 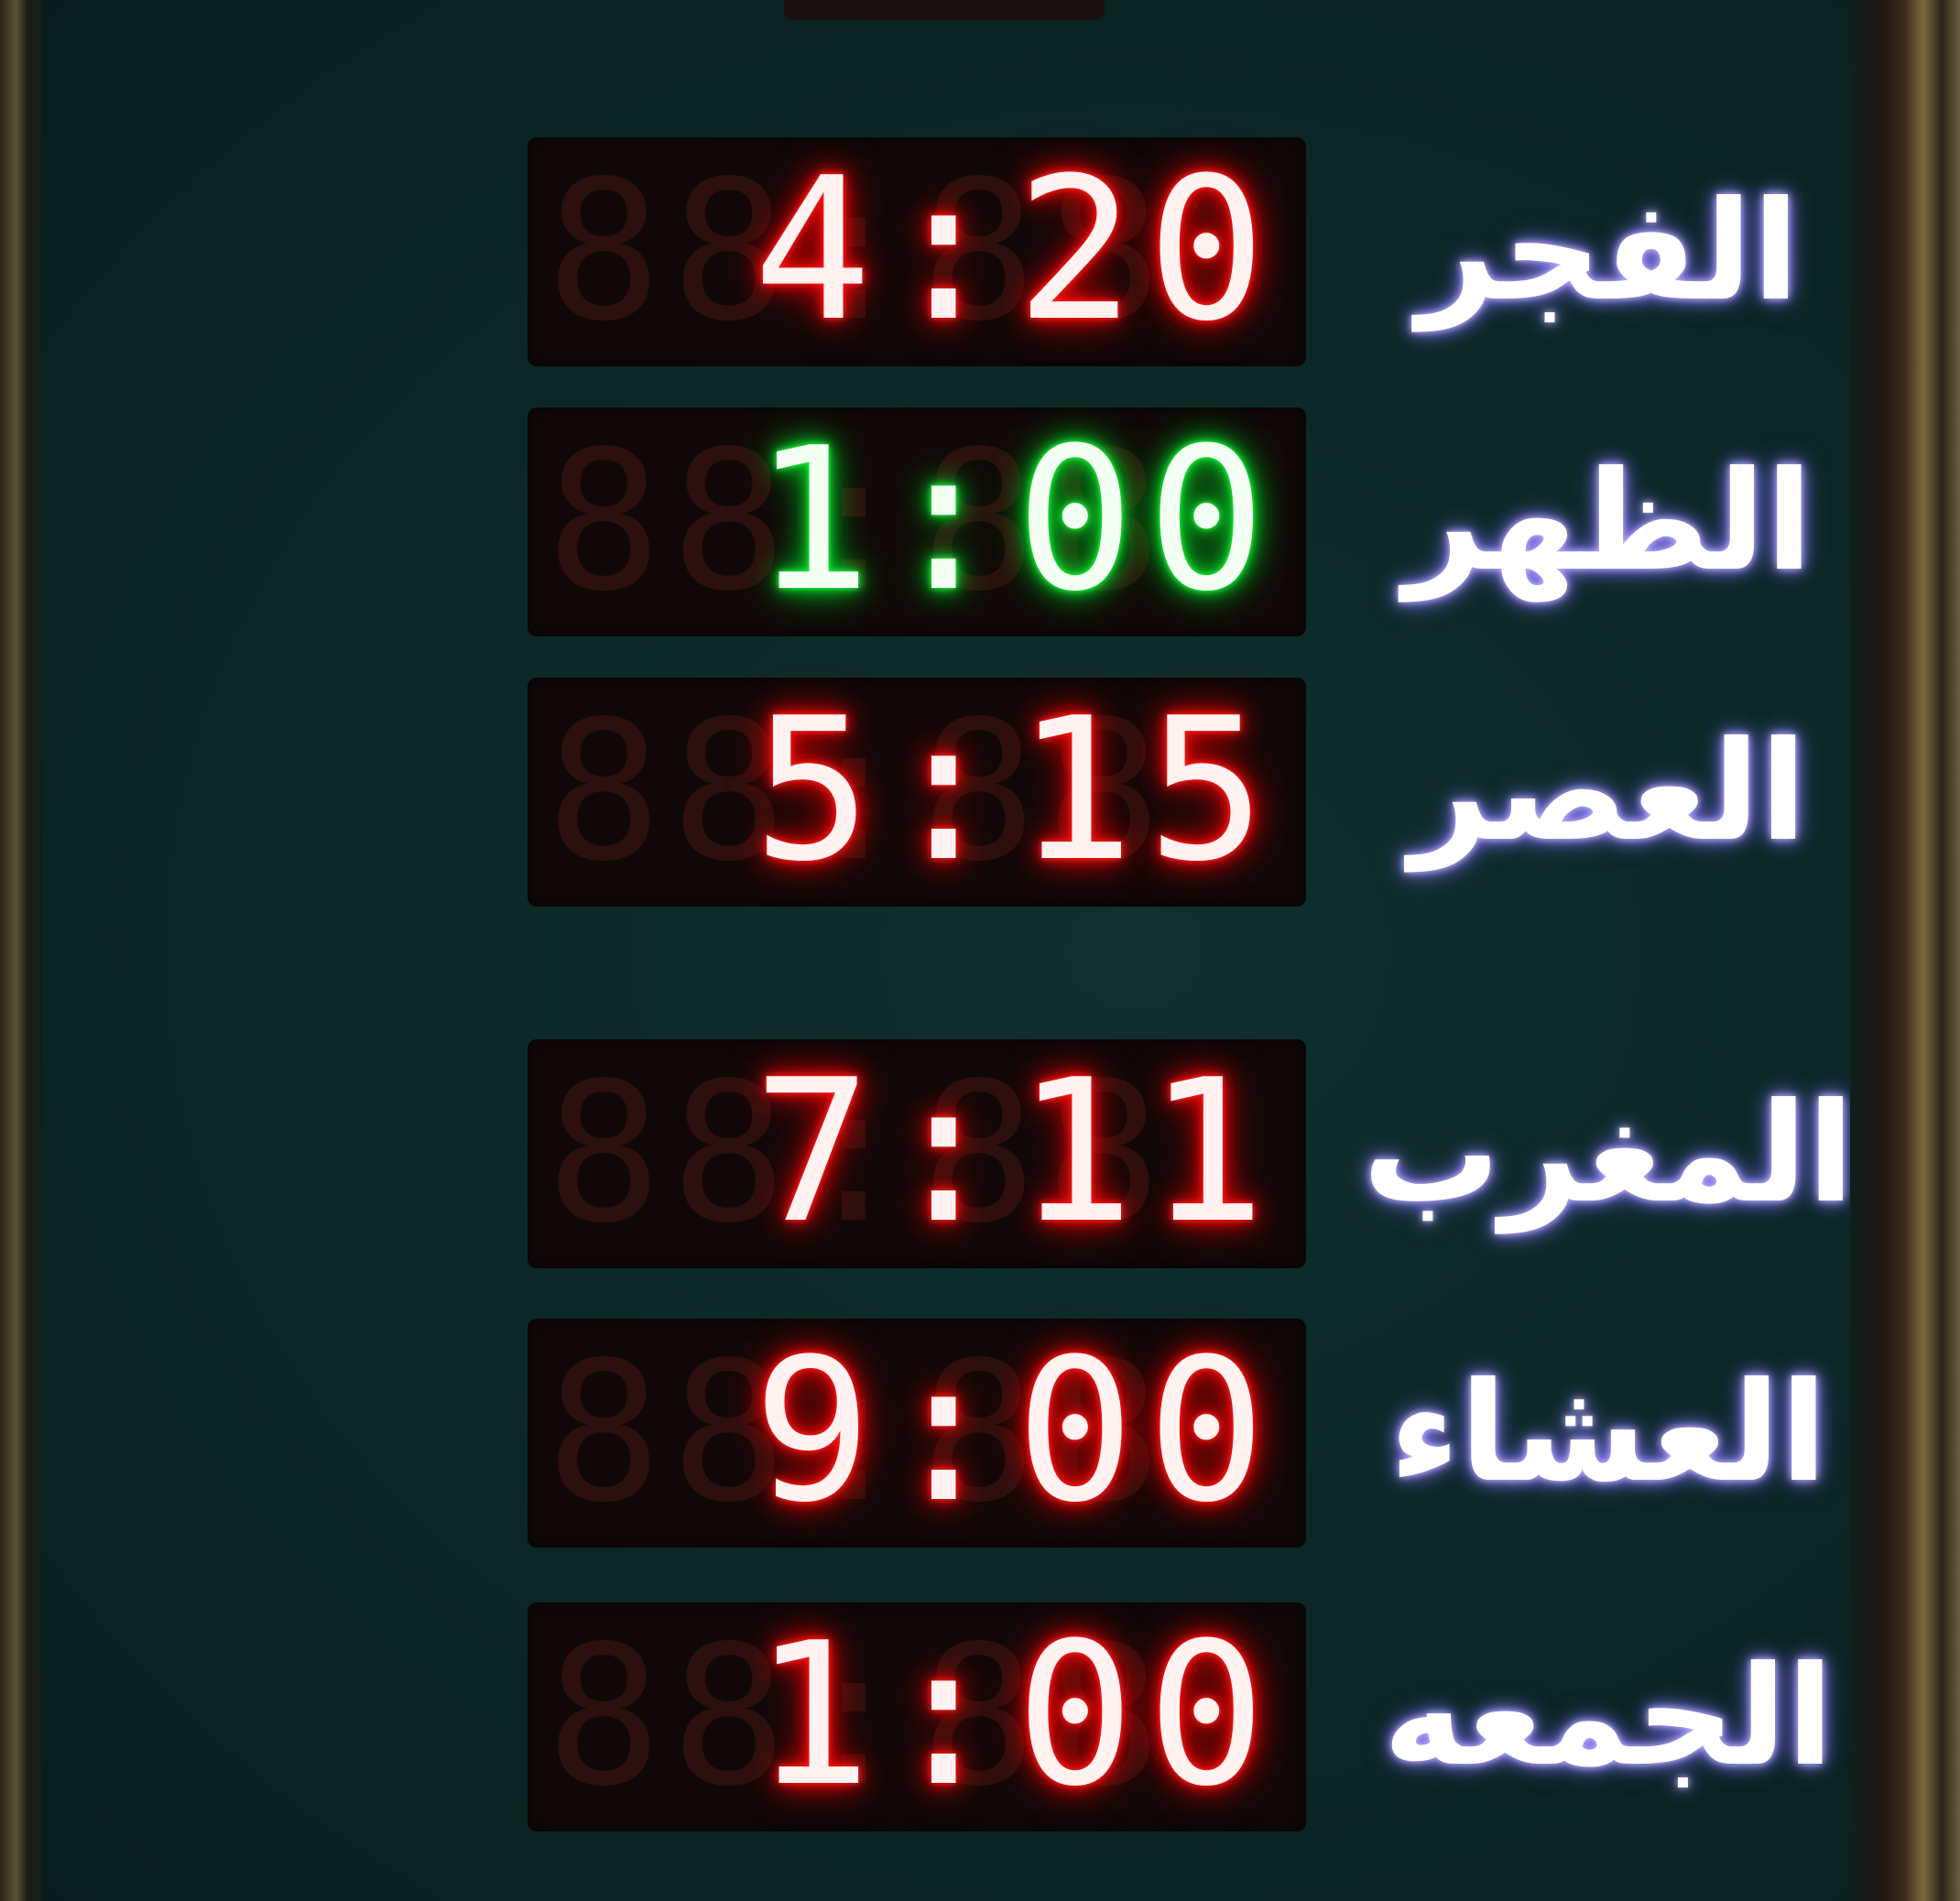 What do you see at coordinates (1016, 1151) in the screenshot?
I see `prayer-time: 7:11` at bounding box center [1016, 1151].